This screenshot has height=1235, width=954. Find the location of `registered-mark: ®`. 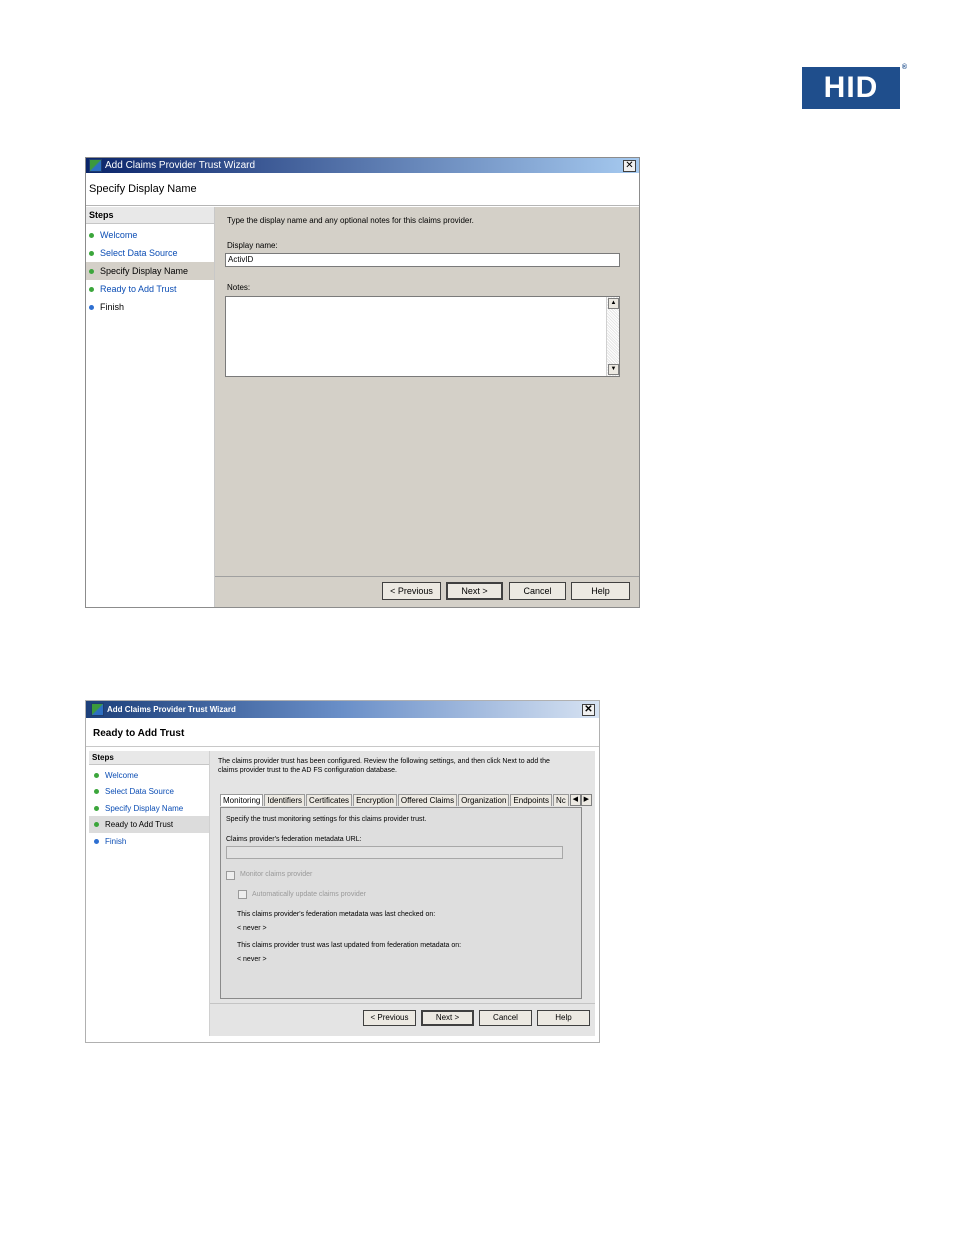

registered-mark: ® is located at coordinates (904, 67).